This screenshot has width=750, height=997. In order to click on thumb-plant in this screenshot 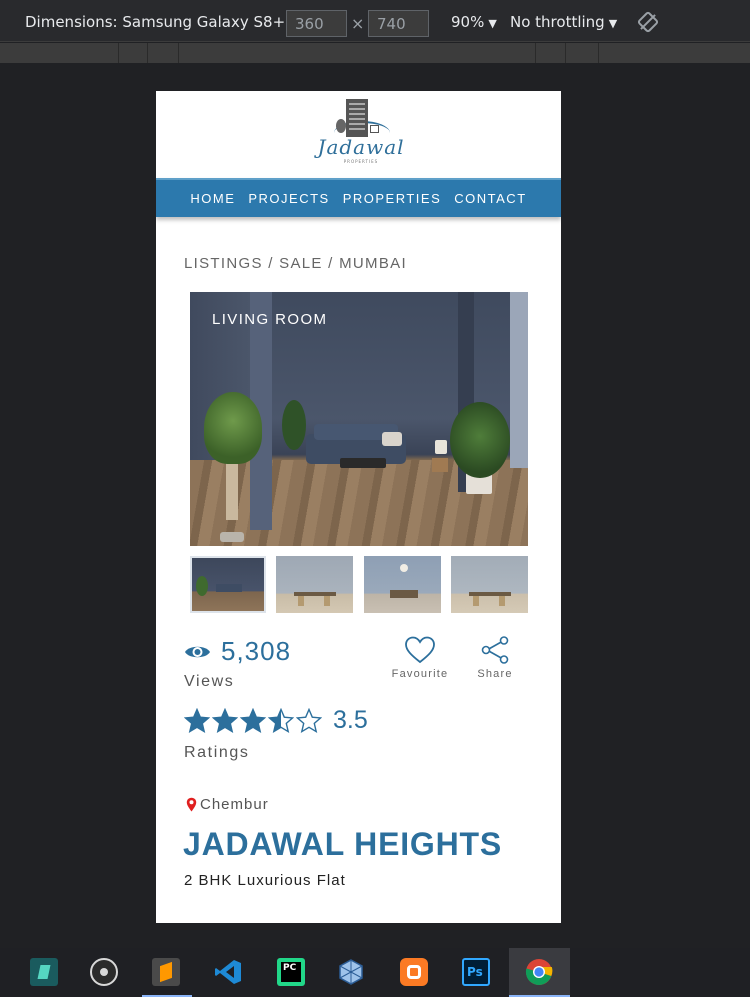, I will do `click(202, 586)`.